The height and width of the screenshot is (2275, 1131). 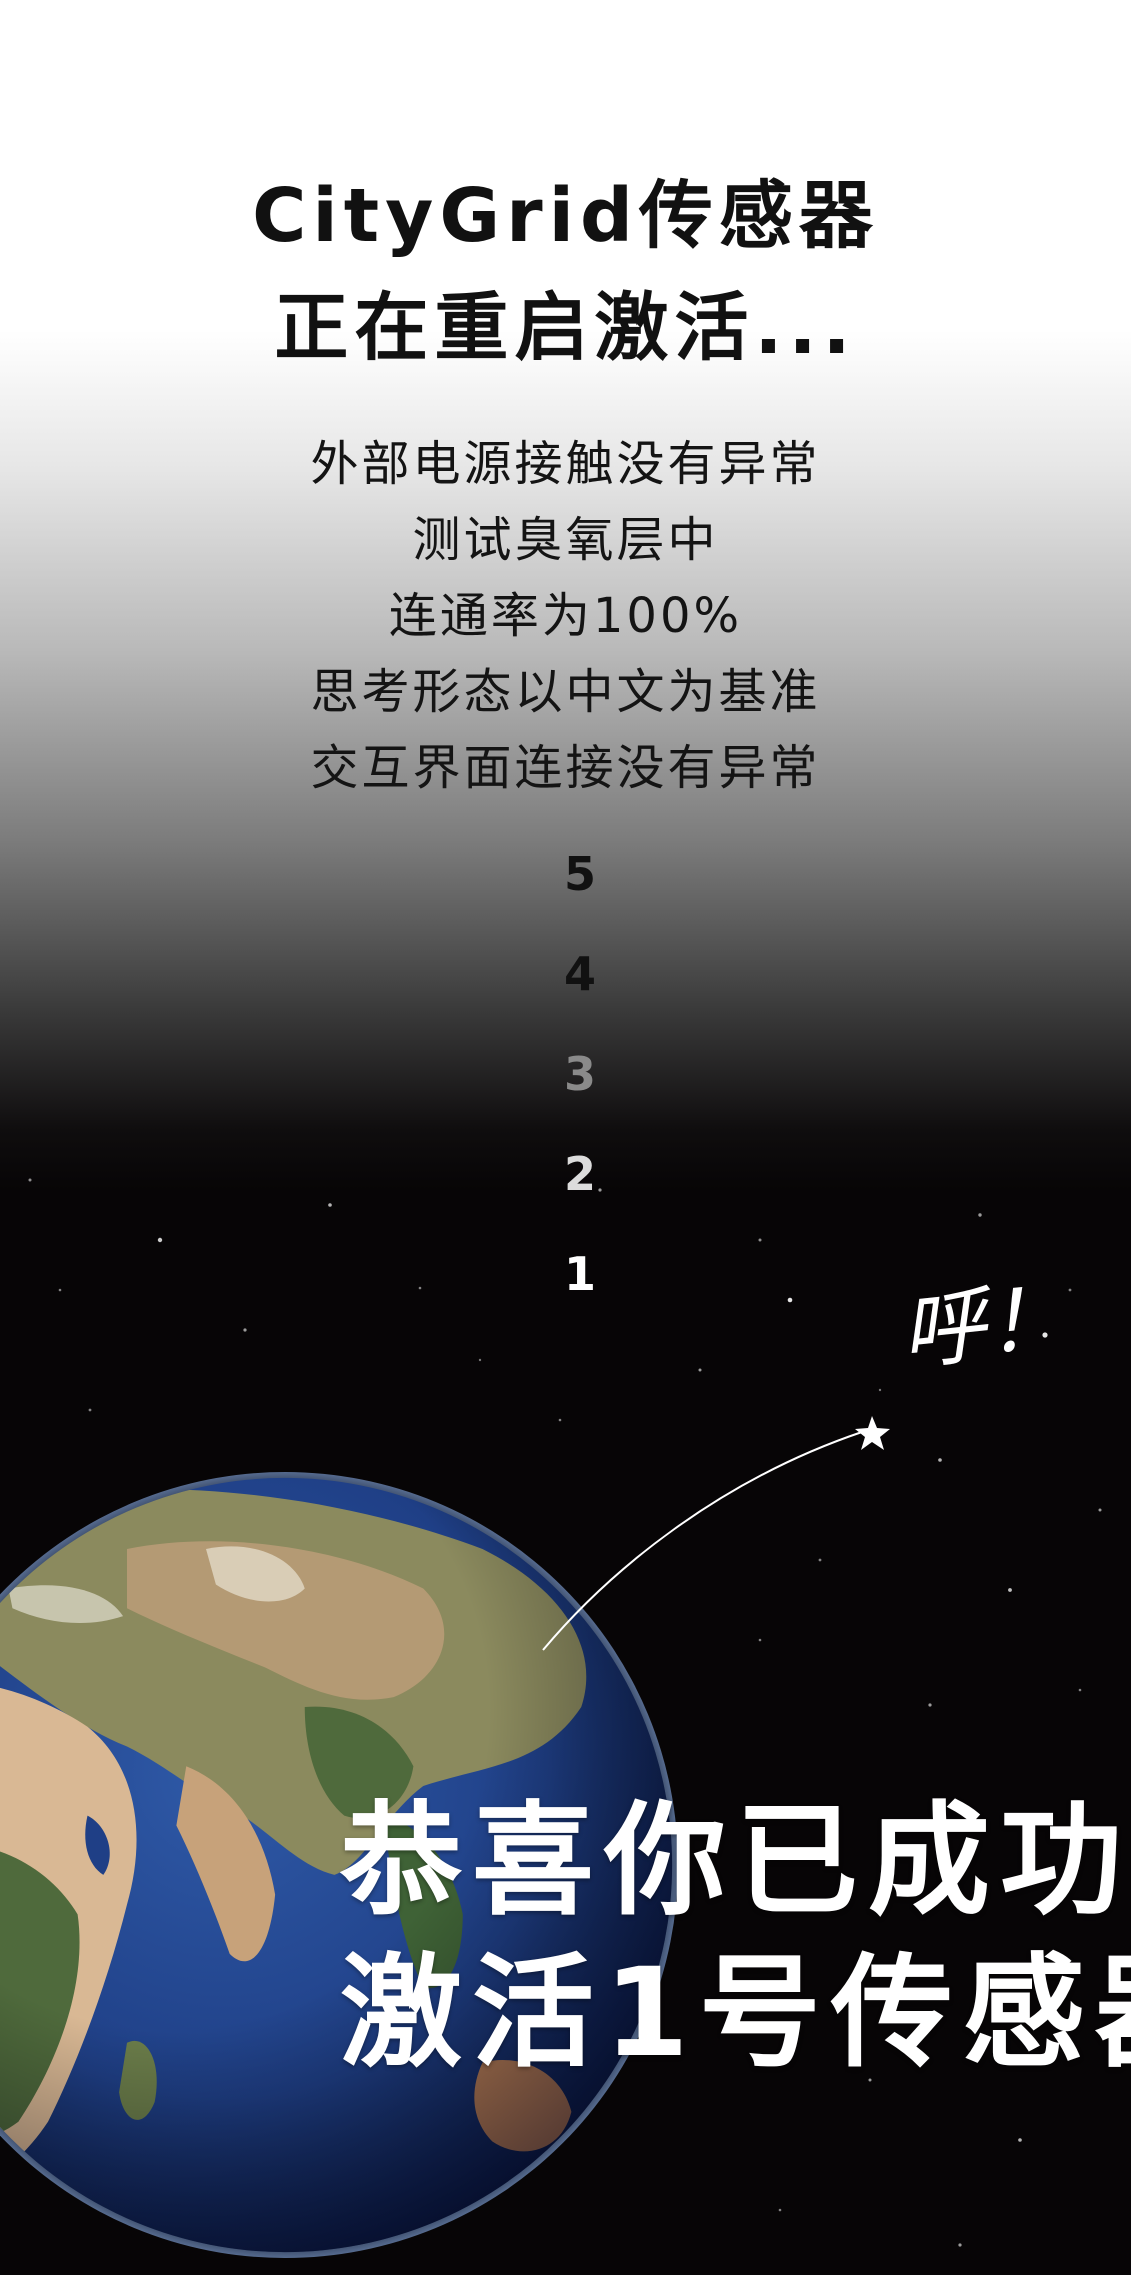 What do you see at coordinates (579, 1174) in the screenshot?
I see `countdown-number: 2` at bounding box center [579, 1174].